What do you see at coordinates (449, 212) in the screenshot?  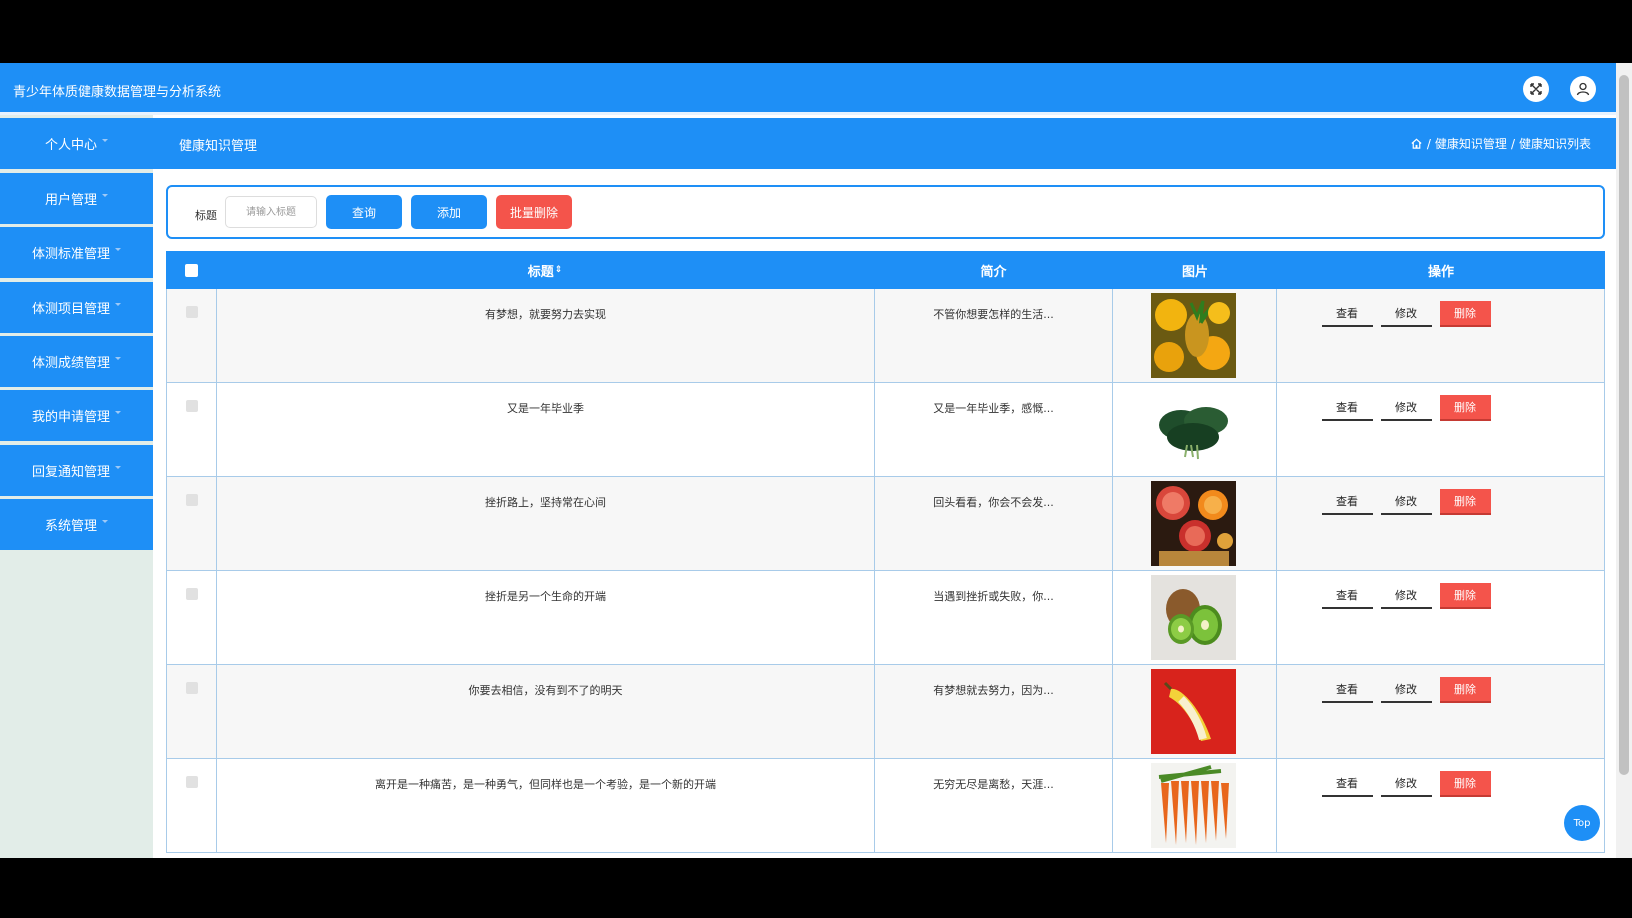 I see `add-button: 添加` at bounding box center [449, 212].